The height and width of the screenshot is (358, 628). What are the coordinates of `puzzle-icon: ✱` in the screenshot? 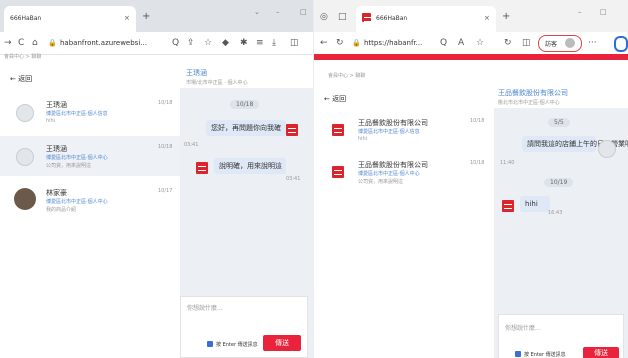 It's located at (244, 43).